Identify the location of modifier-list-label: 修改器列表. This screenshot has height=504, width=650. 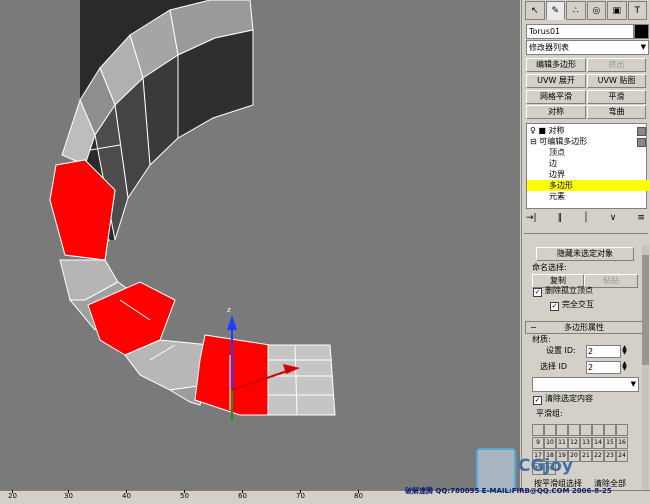
(549, 47).